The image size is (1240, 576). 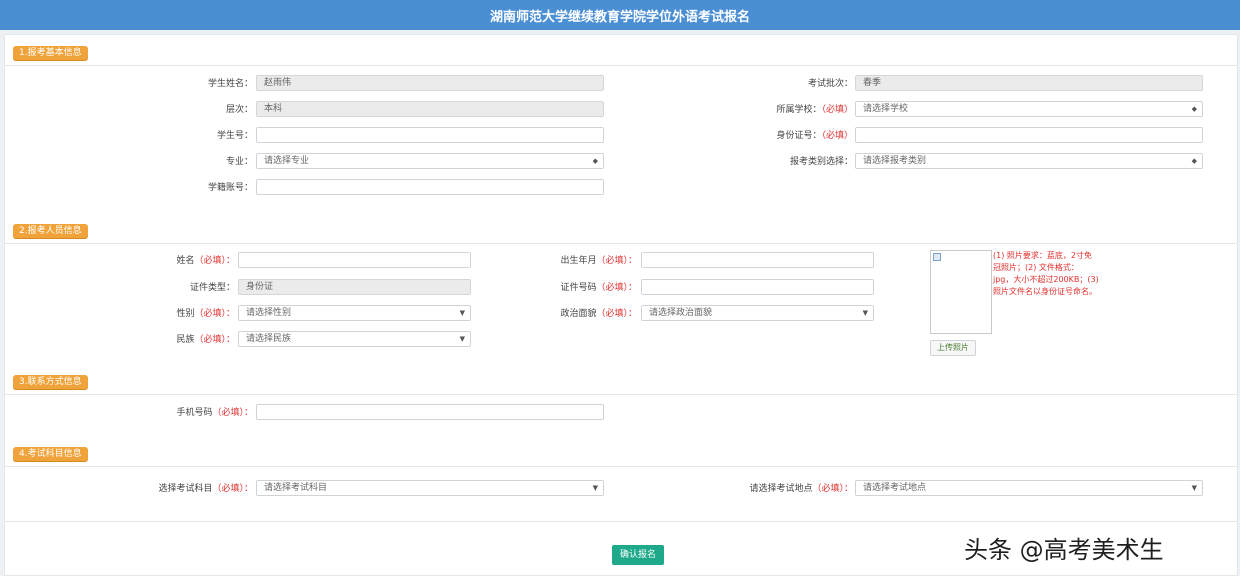 What do you see at coordinates (50, 53) in the screenshot?
I see `section-basic-tag: 1.报考基本信息` at bounding box center [50, 53].